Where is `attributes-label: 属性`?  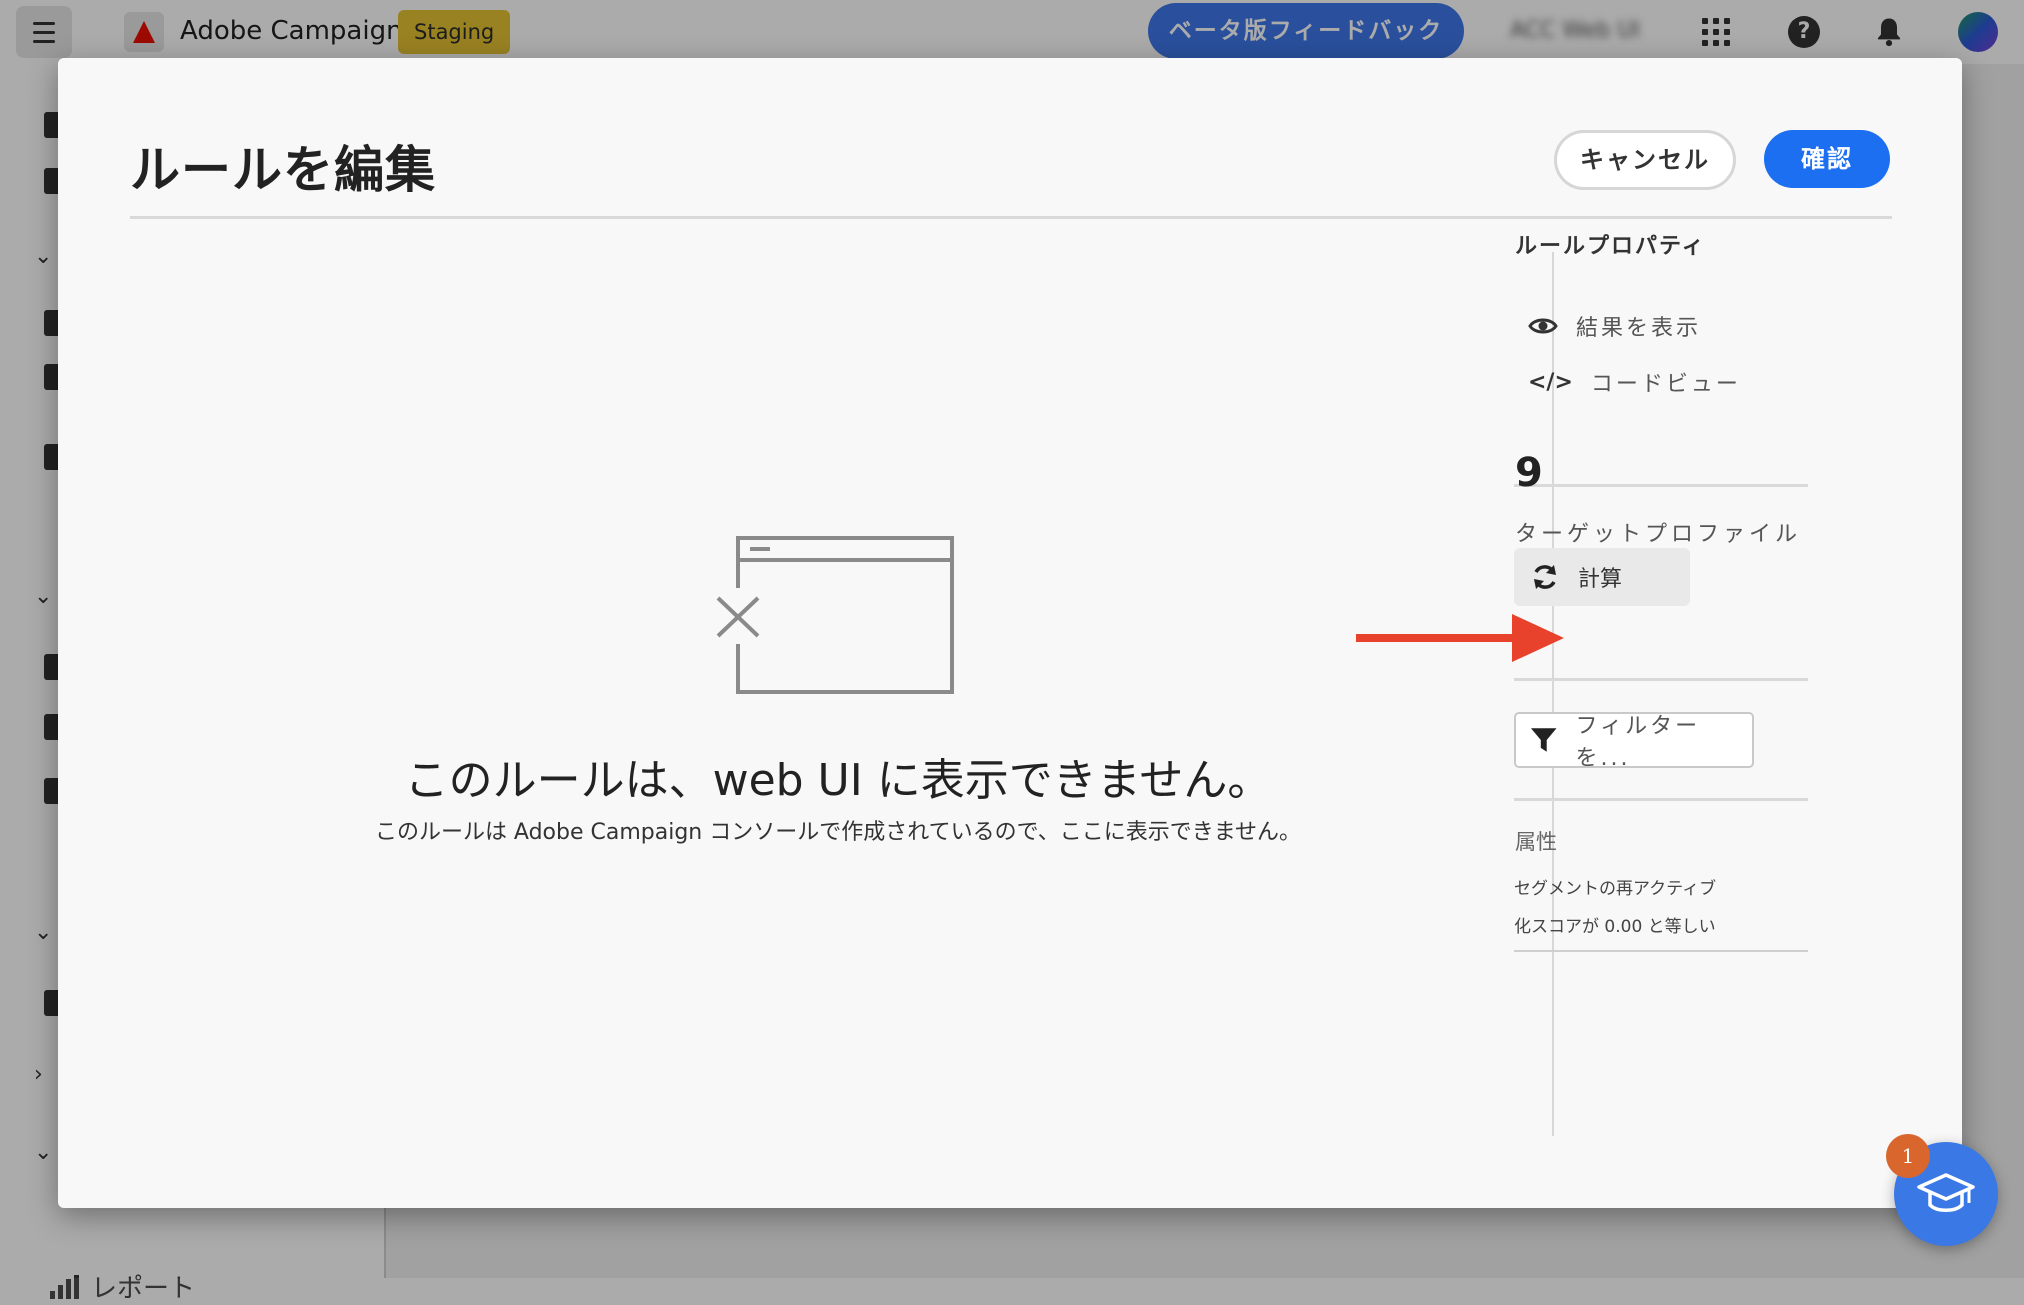
attributes-label: 属性 is located at coordinates (1536, 842).